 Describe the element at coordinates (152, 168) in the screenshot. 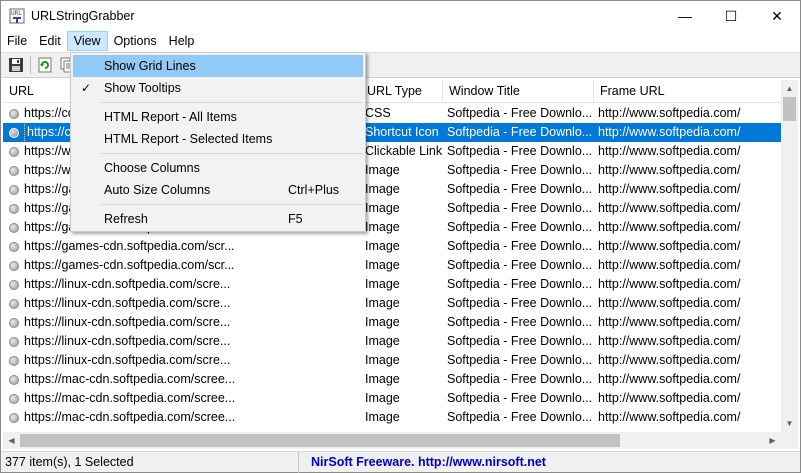

I see `menu-item-label: Choose Columns` at that location.